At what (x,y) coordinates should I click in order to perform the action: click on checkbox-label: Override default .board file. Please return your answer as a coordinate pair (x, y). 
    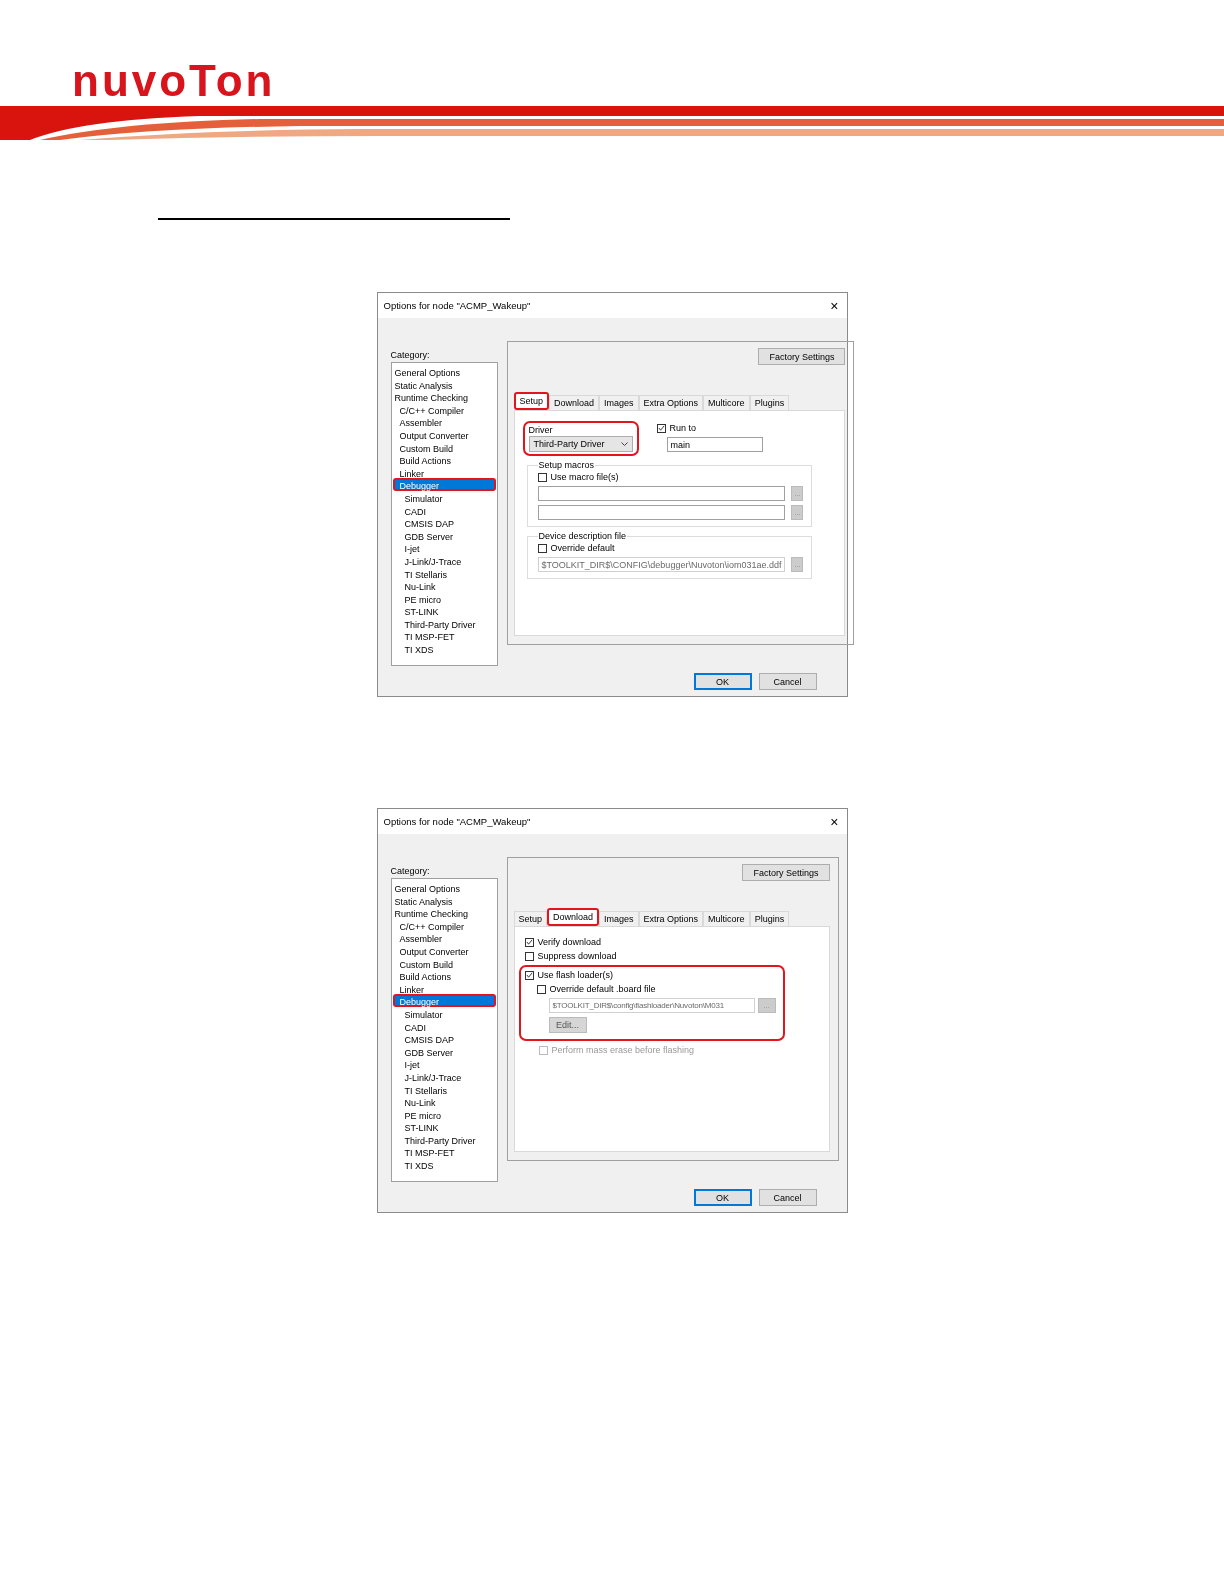
    Looking at the image, I should click on (602, 989).